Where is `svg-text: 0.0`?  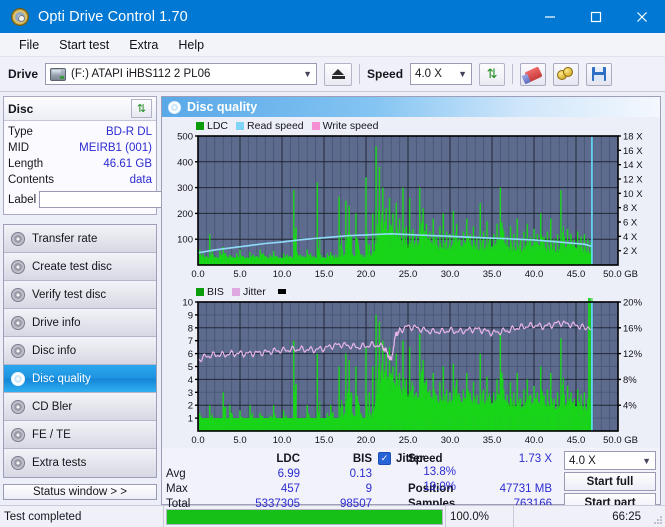 svg-text: 0.0 is located at coordinates (197, 440).